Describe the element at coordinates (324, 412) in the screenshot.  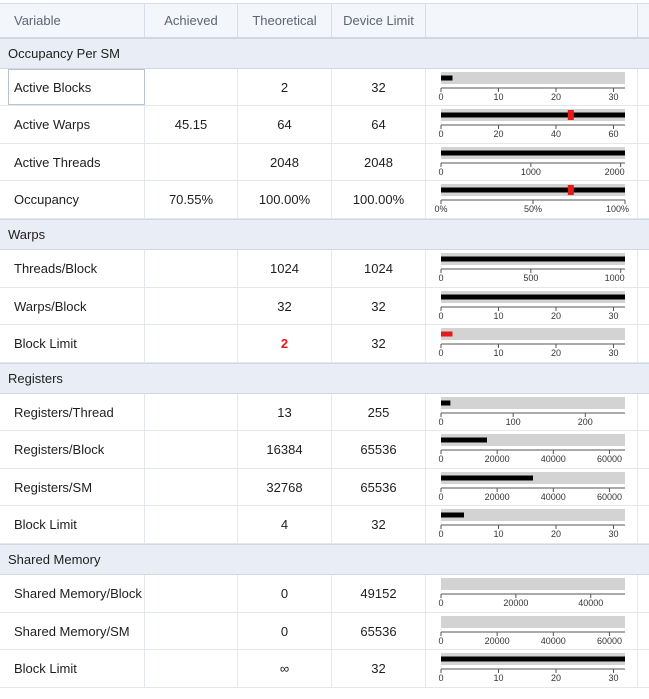
I see `table-row: Registers/Thread 13 255 0 100 200` at that location.